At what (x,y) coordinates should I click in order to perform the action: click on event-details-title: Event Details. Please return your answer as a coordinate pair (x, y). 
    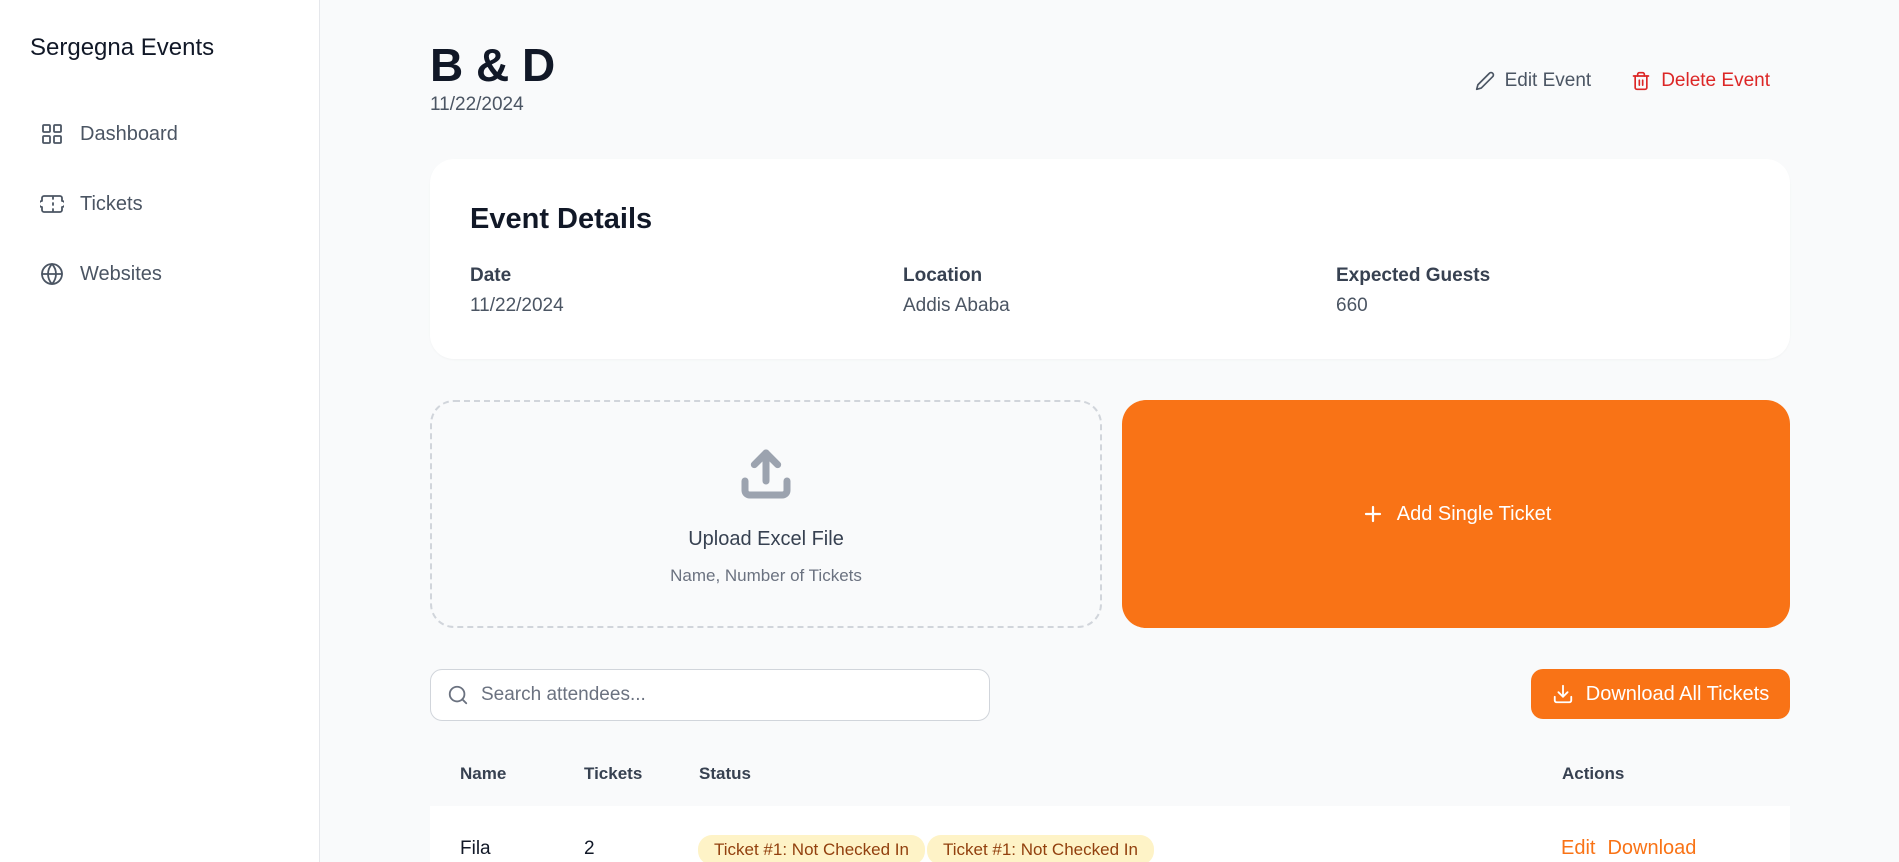
    Looking at the image, I should click on (561, 219).